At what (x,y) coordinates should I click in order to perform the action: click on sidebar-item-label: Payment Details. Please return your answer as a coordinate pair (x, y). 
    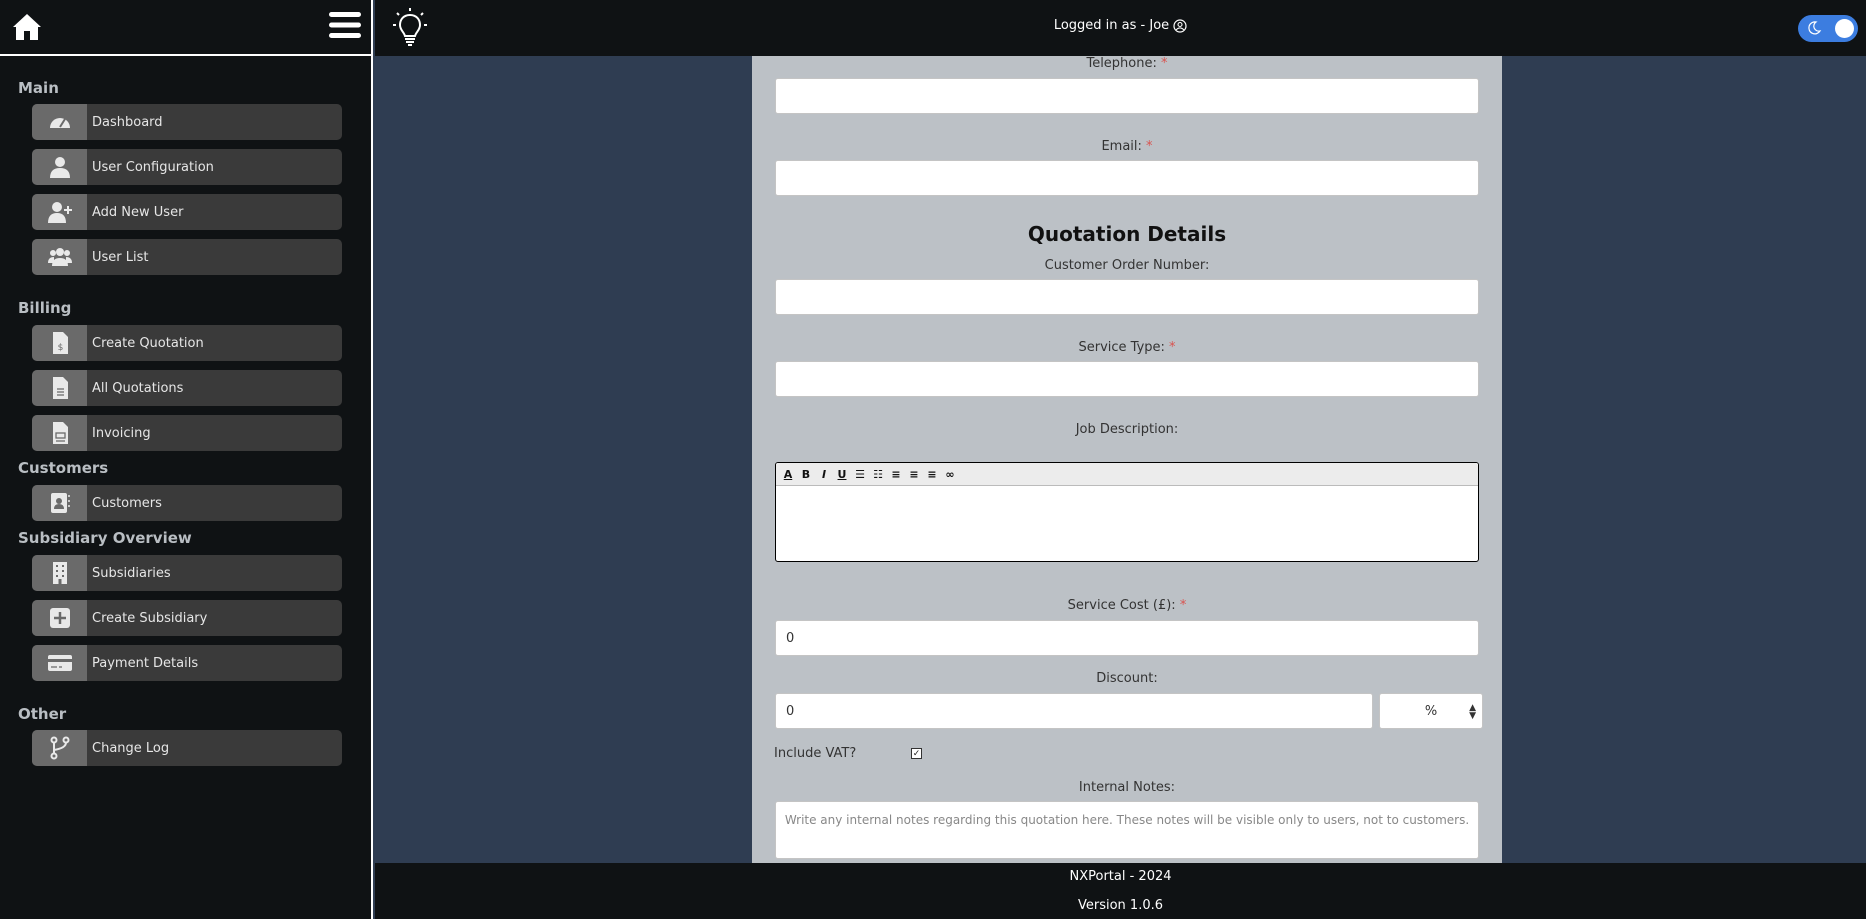
    Looking at the image, I should click on (145, 663).